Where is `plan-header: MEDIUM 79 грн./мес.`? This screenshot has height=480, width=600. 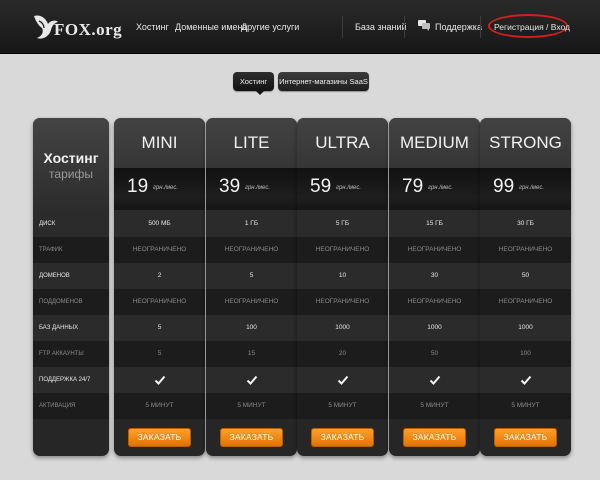 plan-header: MEDIUM 79 грн./мес. is located at coordinates (434, 164).